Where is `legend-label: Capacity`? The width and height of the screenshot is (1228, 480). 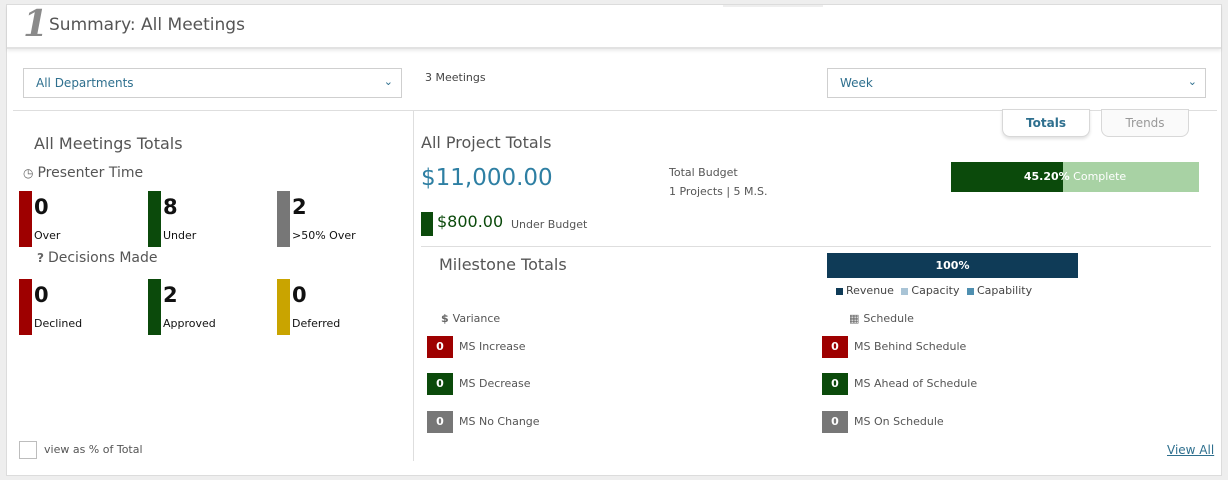
legend-label: Capacity is located at coordinates (935, 290).